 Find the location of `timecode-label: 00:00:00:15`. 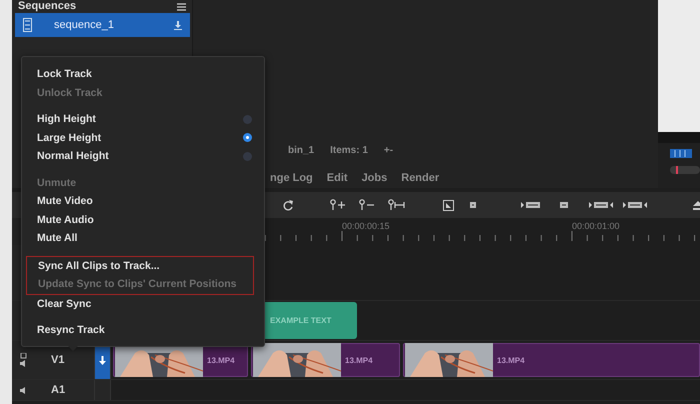

timecode-label: 00:00:00:15 is located at coordinates (366, 226).